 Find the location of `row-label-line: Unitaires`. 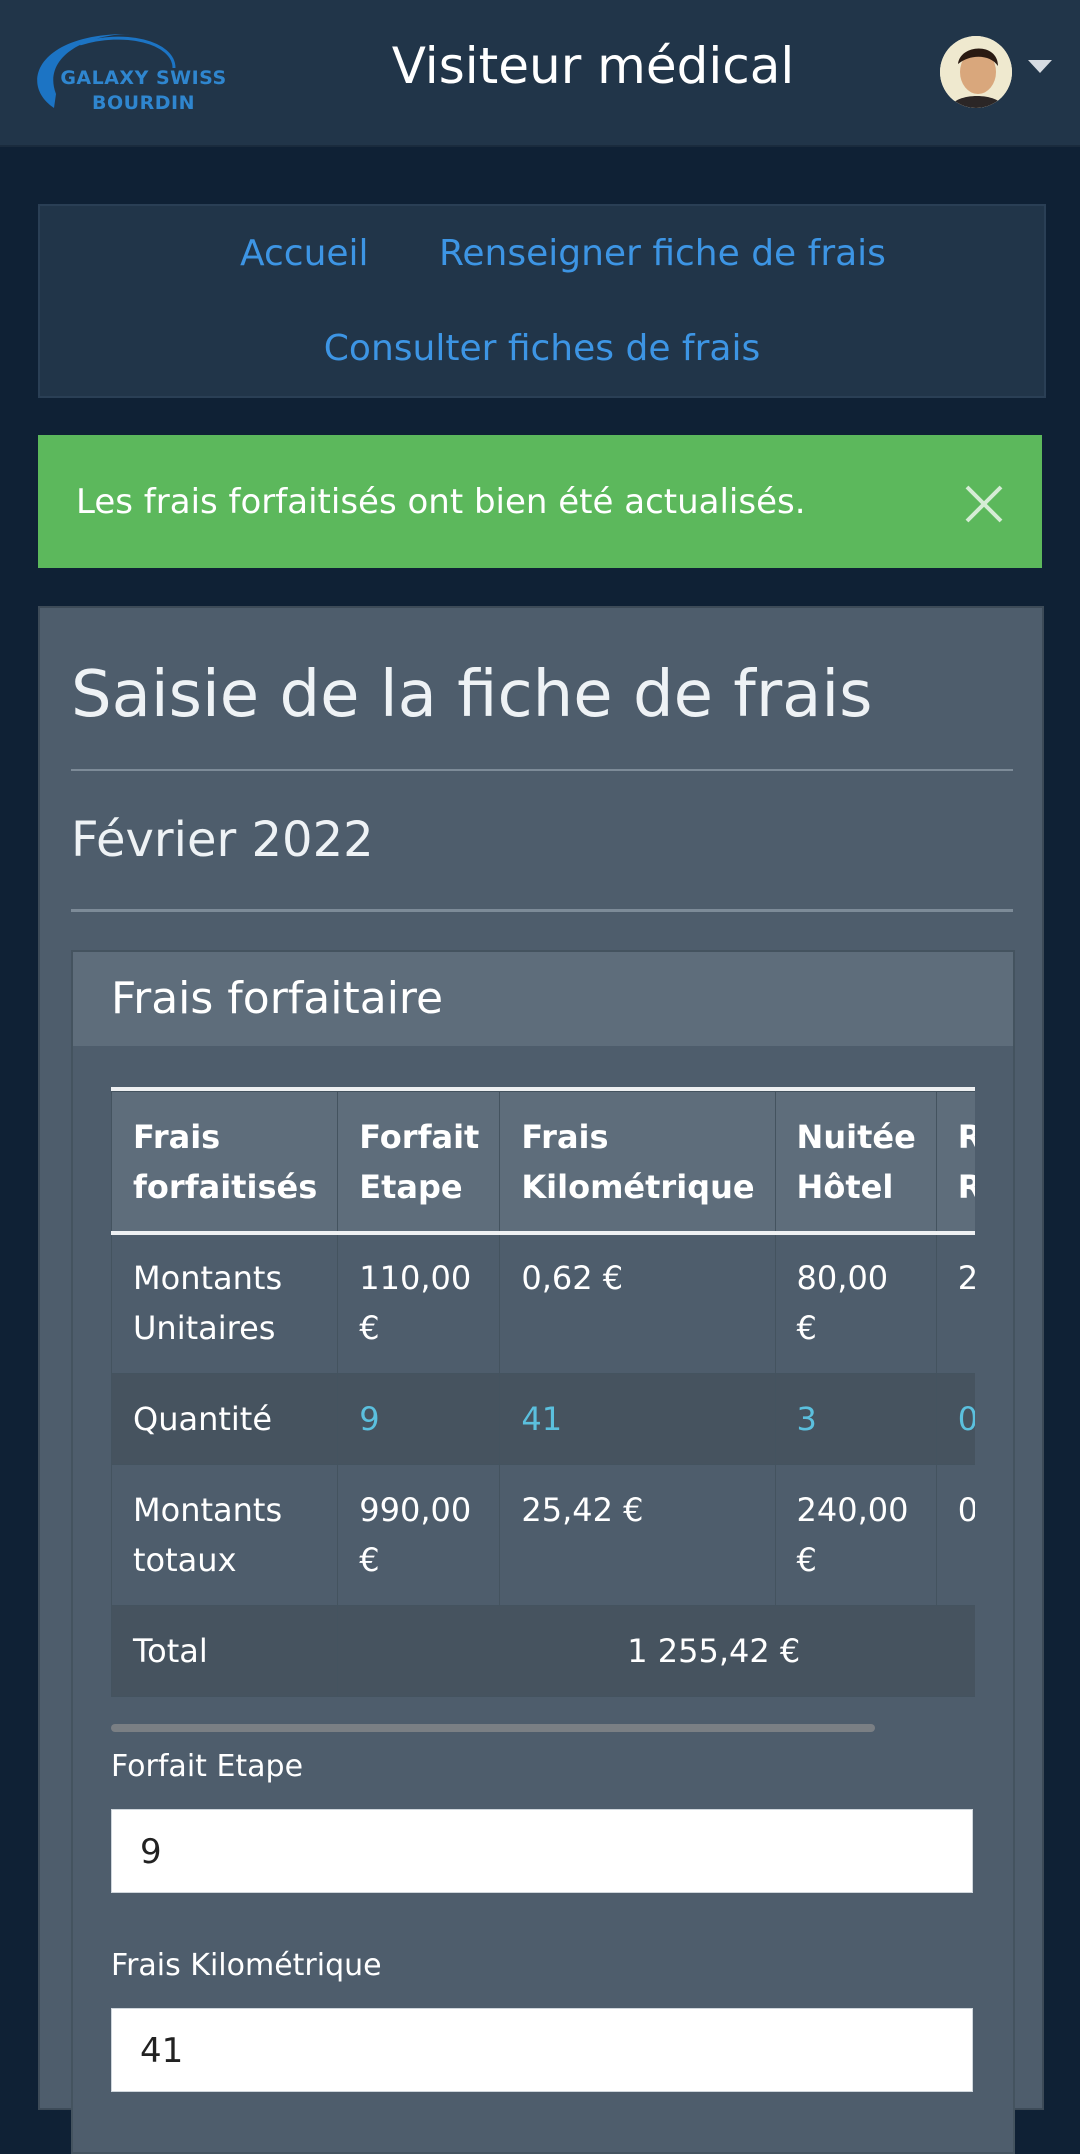

row-label-line: Unitaires is located at coordinates (204, 1328).